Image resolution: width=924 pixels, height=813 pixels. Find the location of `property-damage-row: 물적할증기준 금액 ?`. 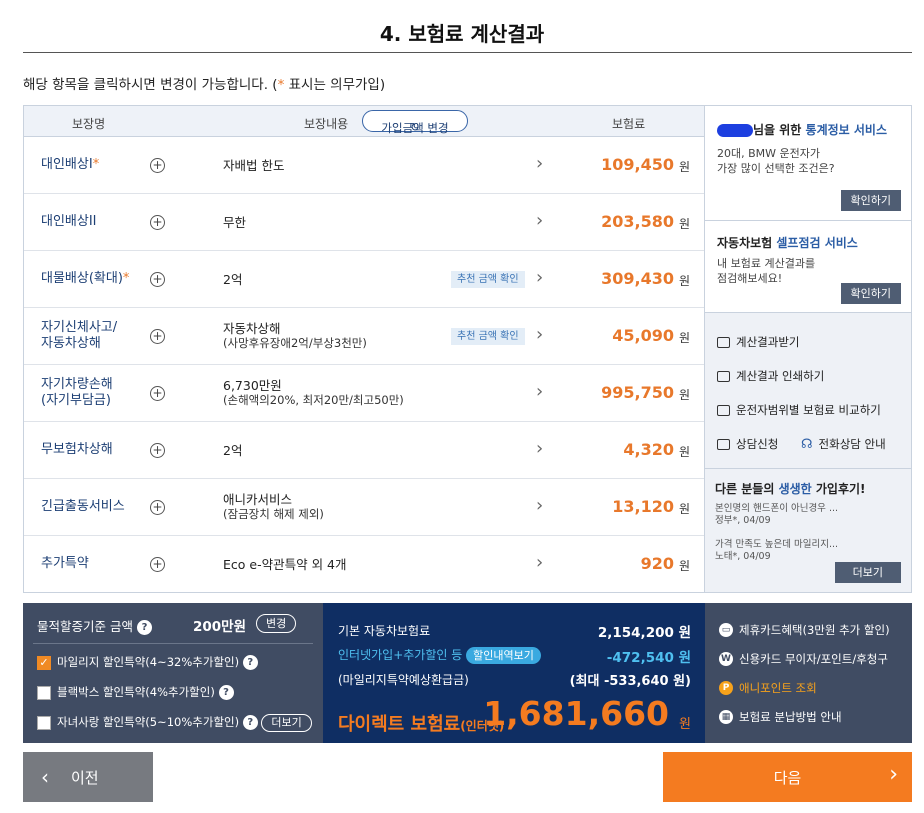

property-damage-row: 물적할증기준 금액 ? is located at coordinates (94, 625).